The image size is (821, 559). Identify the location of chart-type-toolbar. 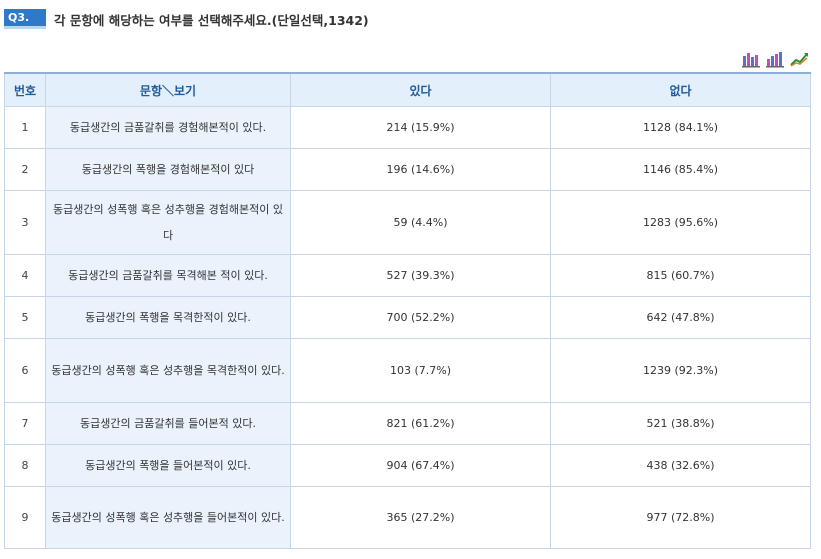
(775, 59).